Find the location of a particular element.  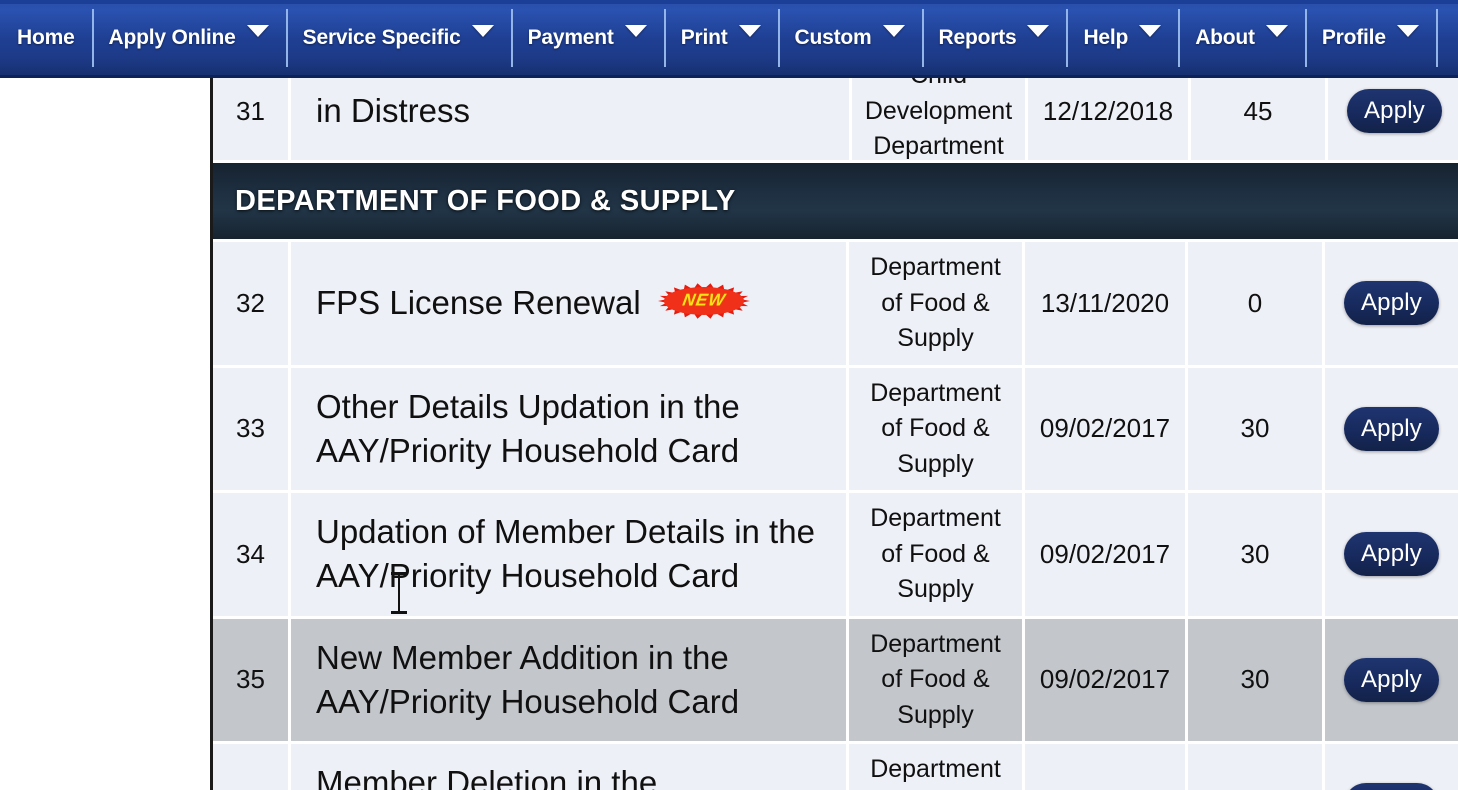

nav-item-service-specific: Service Specific is located at coordinates (398, 38).